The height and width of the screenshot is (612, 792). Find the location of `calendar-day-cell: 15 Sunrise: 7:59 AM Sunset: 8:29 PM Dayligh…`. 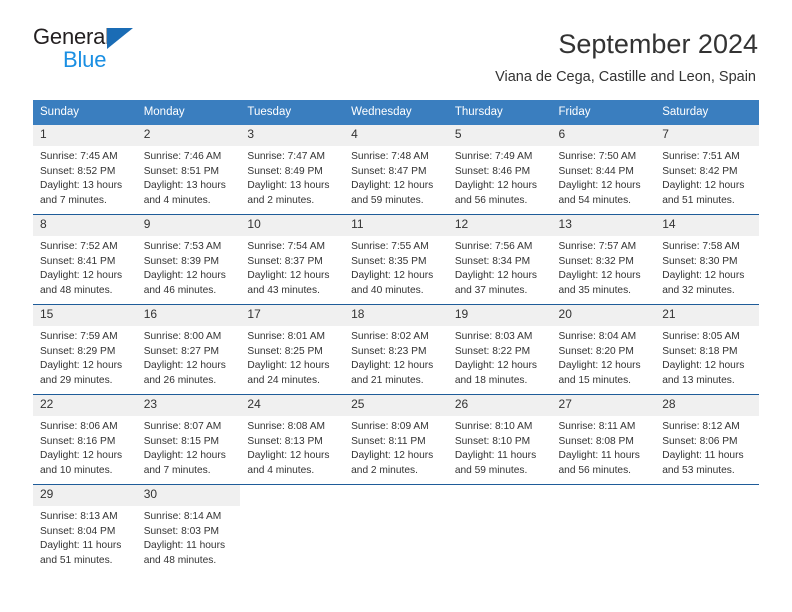

calendar-day-cell: 15 Sunrise: 7:59 AM Sunset: 8:29 PM Dayligh… is located at coordinates (85, 349).